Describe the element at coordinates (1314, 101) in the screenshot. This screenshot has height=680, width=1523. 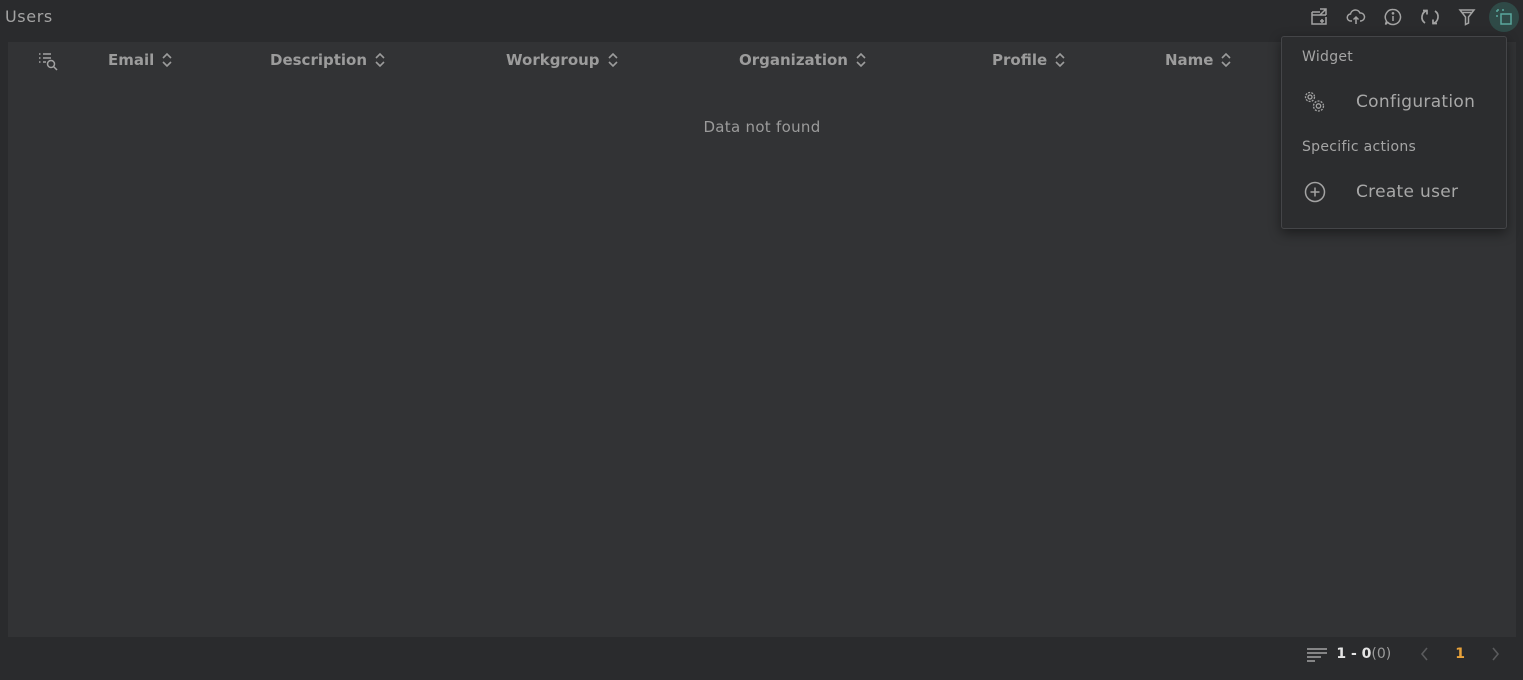
I see `gears-icon` at that location.